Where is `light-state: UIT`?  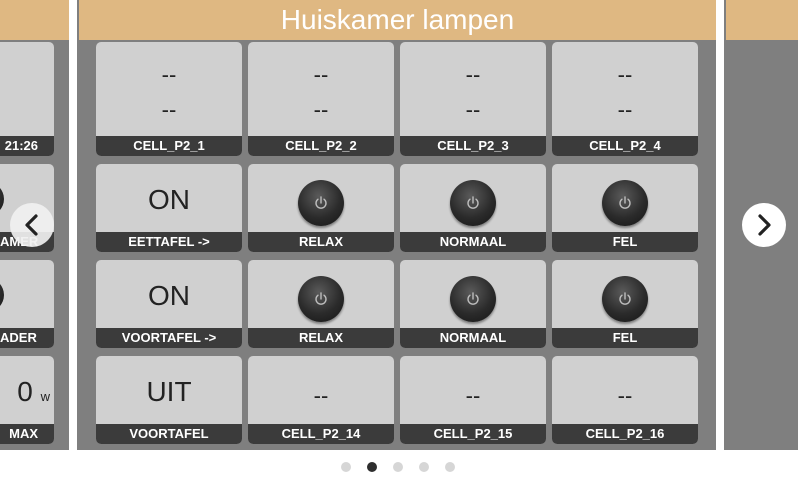 light-state: UIT is located at coordinates (169, 391).